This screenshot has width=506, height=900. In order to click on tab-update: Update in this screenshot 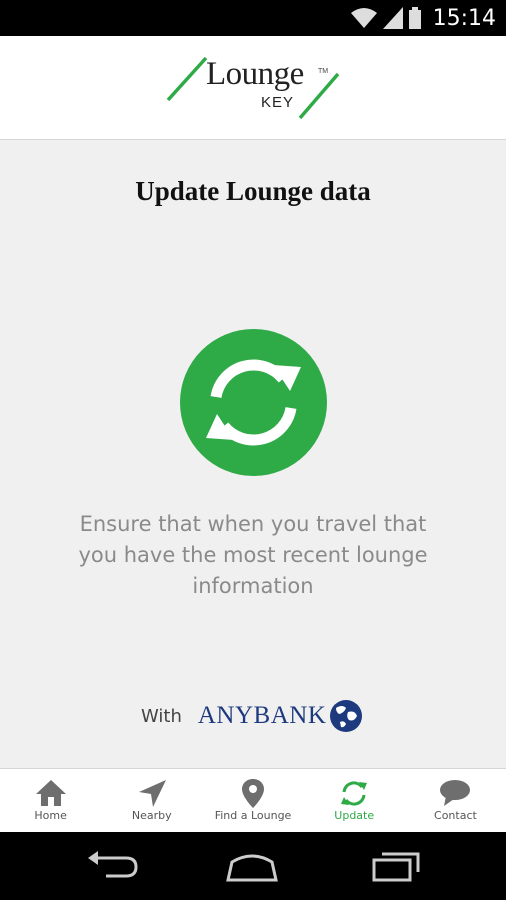, I will do `click(354, 800)`.